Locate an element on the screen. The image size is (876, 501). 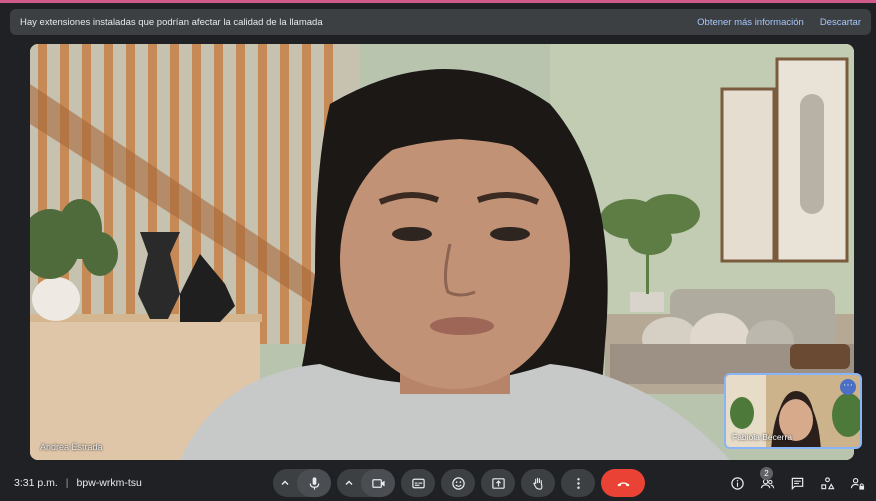
more-options-button is located at coordinates (578, 483).